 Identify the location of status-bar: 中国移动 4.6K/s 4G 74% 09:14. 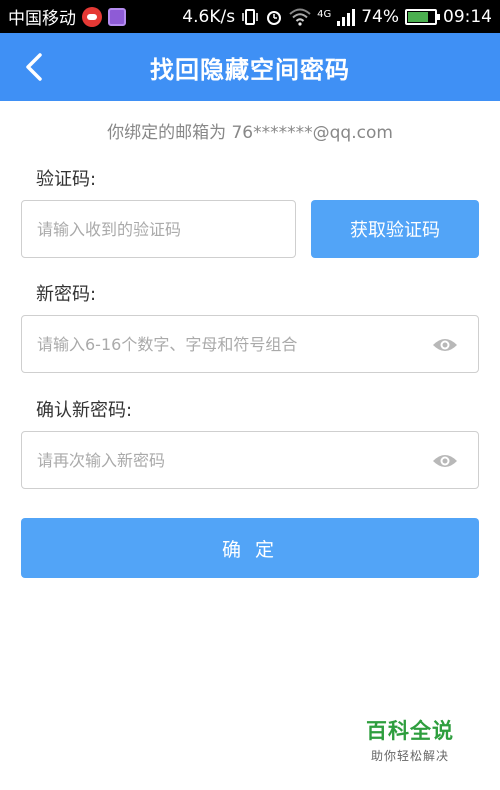
(250, 16).